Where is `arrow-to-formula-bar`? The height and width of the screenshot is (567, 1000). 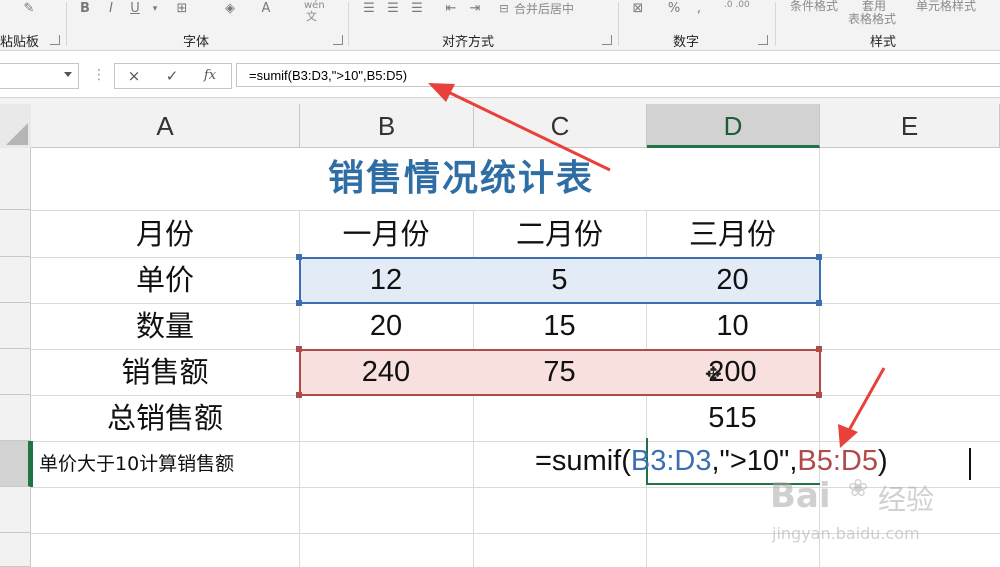 arrow-to-formula-bar is located at coordinates (519, 127).